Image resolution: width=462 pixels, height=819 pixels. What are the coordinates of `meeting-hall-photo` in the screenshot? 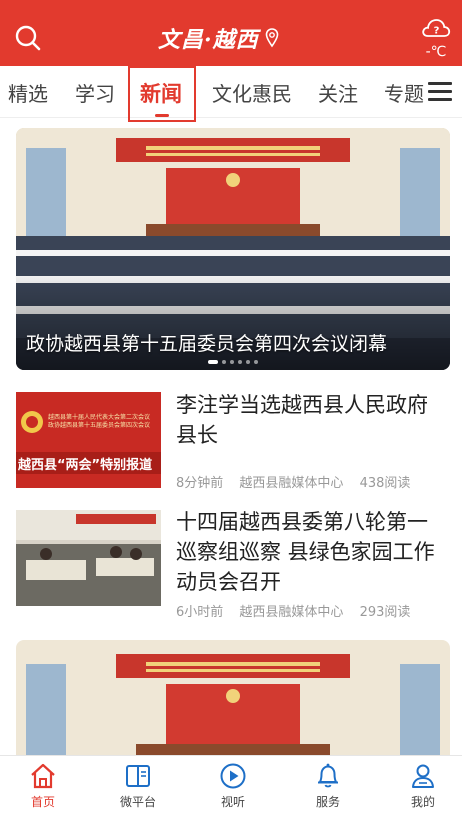 It's located at (233, 700).